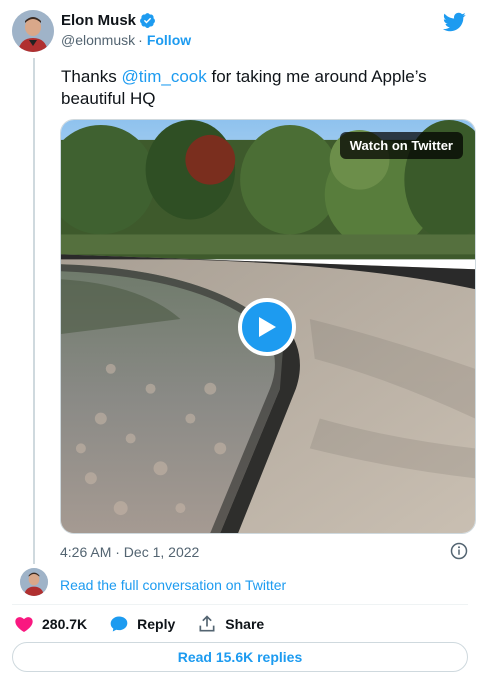 The image size is (480, 677). What do you see at coordinates (129, 552) in the screenshot?
I see `tweet-timestamp: 4:26 AM · Dec 1, 2022` at bounding box center [129, 552].